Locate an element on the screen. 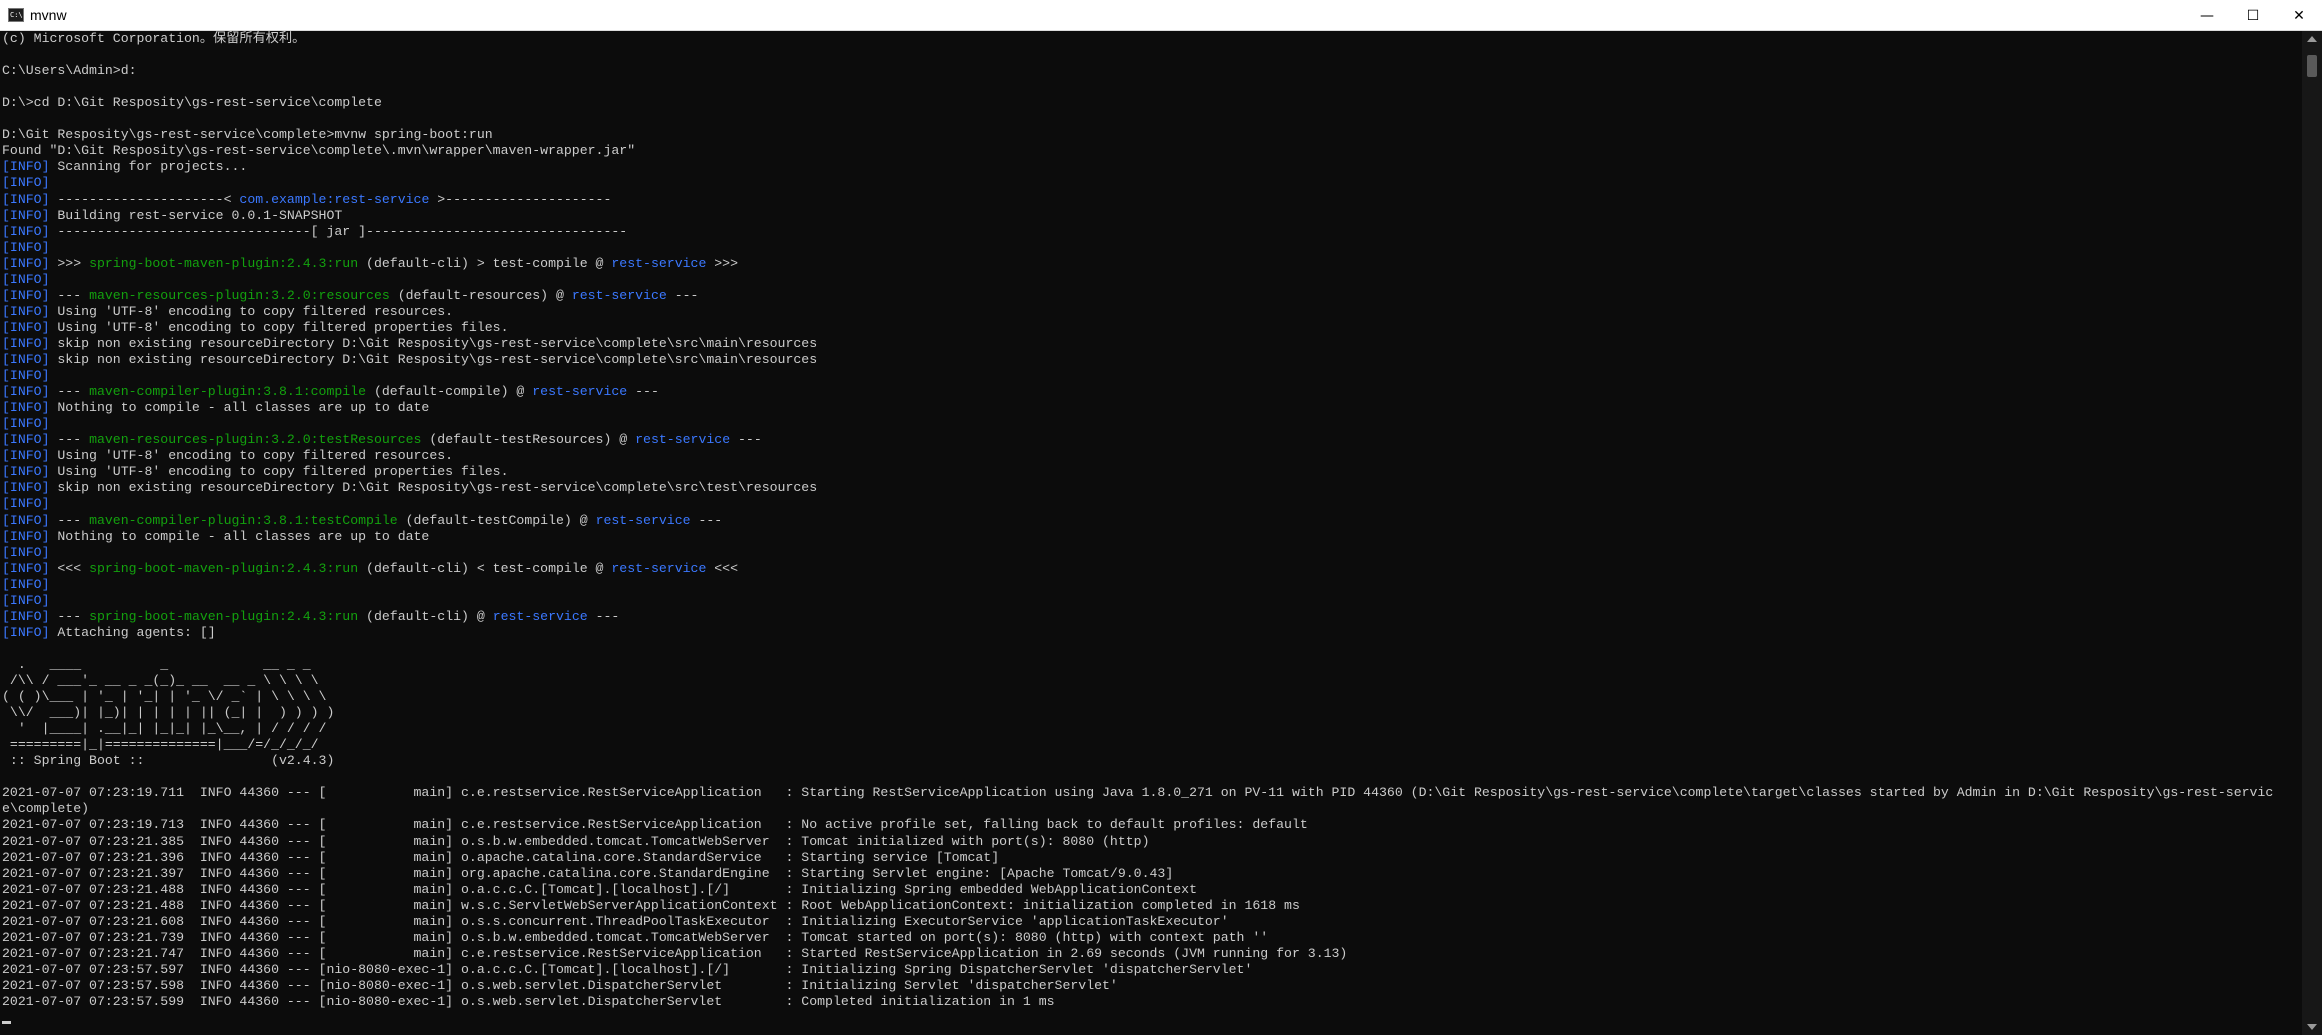 This screenshot has height=1035, width=2322. console-text: (c) Microsoft Corporation。保留所有权利。 is located at coordinates (154, 38).